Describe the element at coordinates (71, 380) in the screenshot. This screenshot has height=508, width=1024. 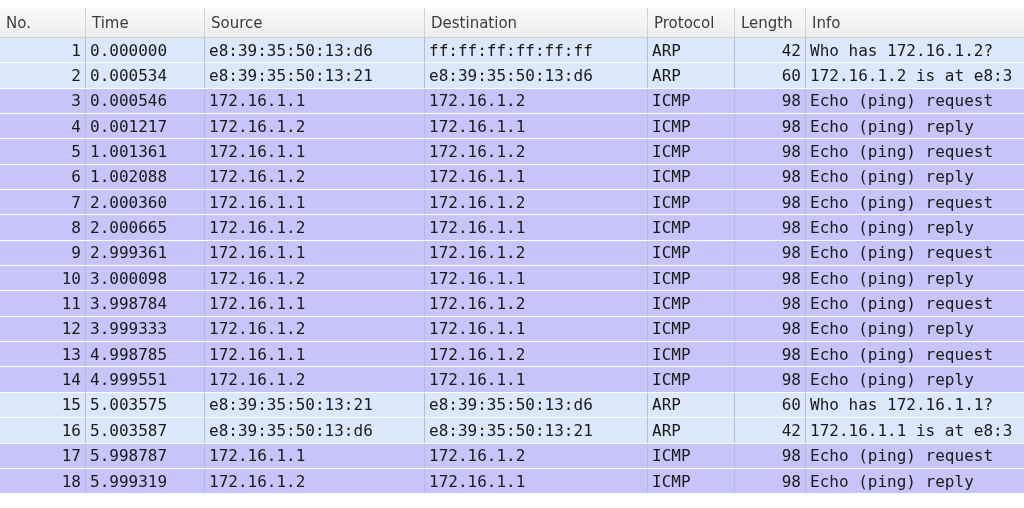
I see `table-cell: 14` at that location.